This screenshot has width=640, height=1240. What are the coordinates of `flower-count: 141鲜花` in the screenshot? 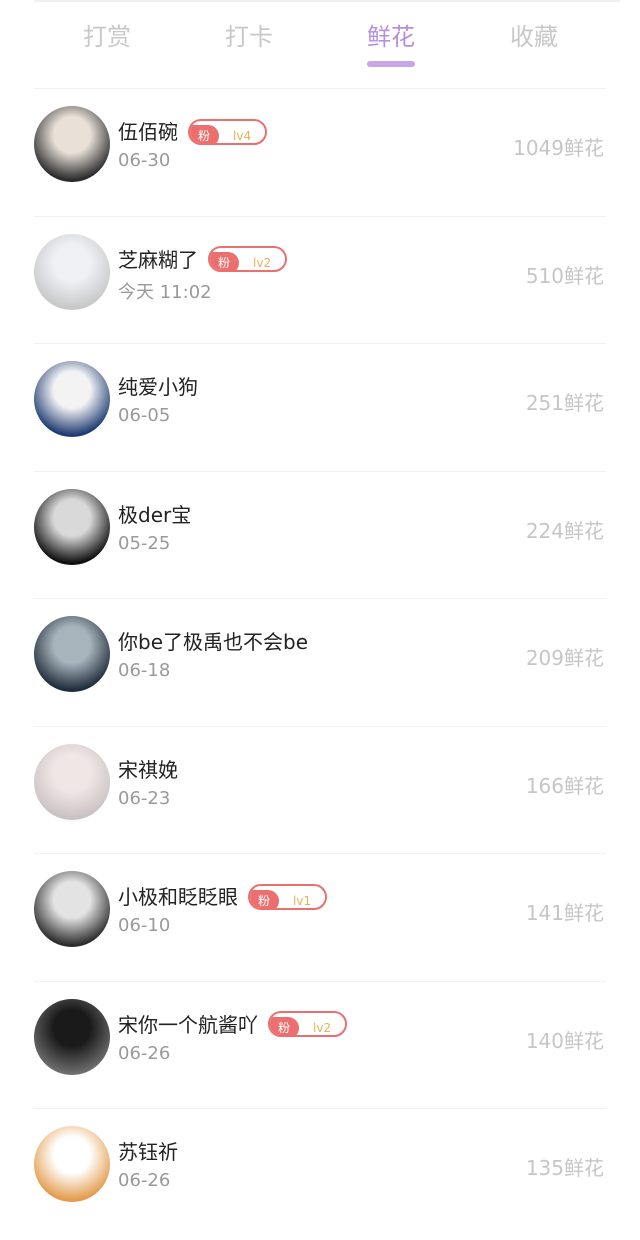 It's located at (564, 913).